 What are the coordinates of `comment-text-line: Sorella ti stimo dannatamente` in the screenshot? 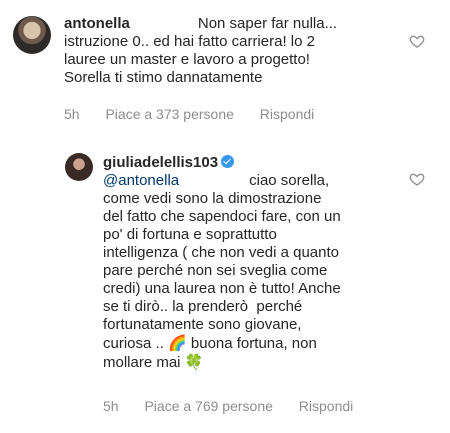 It's located at (163, 77).